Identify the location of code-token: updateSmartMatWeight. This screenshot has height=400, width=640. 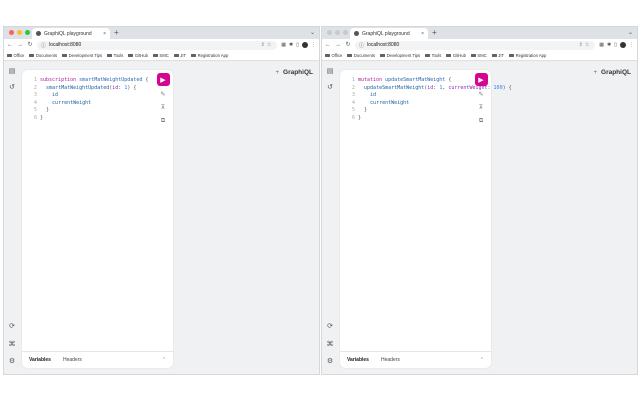
(415, 80).